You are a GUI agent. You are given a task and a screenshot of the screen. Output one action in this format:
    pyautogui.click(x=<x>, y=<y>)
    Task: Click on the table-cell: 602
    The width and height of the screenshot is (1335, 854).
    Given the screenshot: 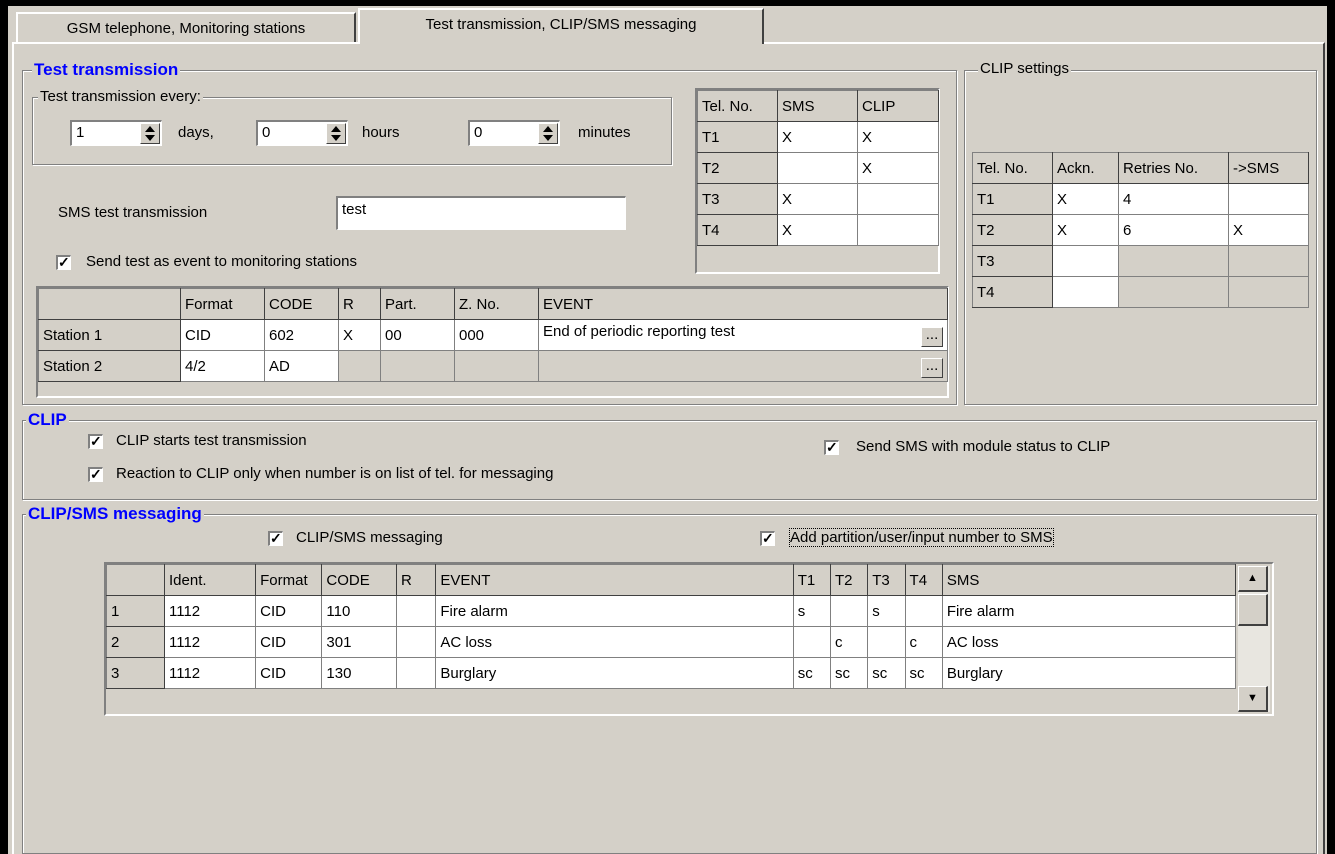 What is the action you would take?
    pyautogui.click(x=301, y=335)
    